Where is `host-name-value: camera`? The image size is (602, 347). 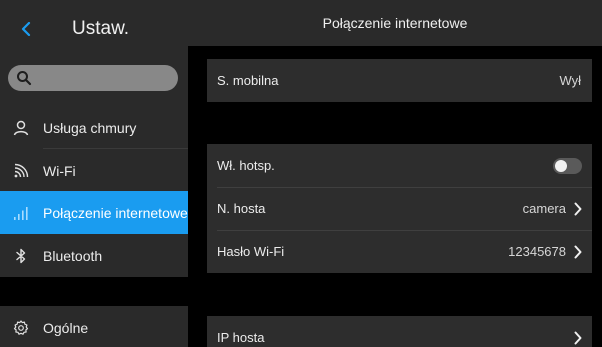 host-name-value: camera is located at coordinates (544, 208).